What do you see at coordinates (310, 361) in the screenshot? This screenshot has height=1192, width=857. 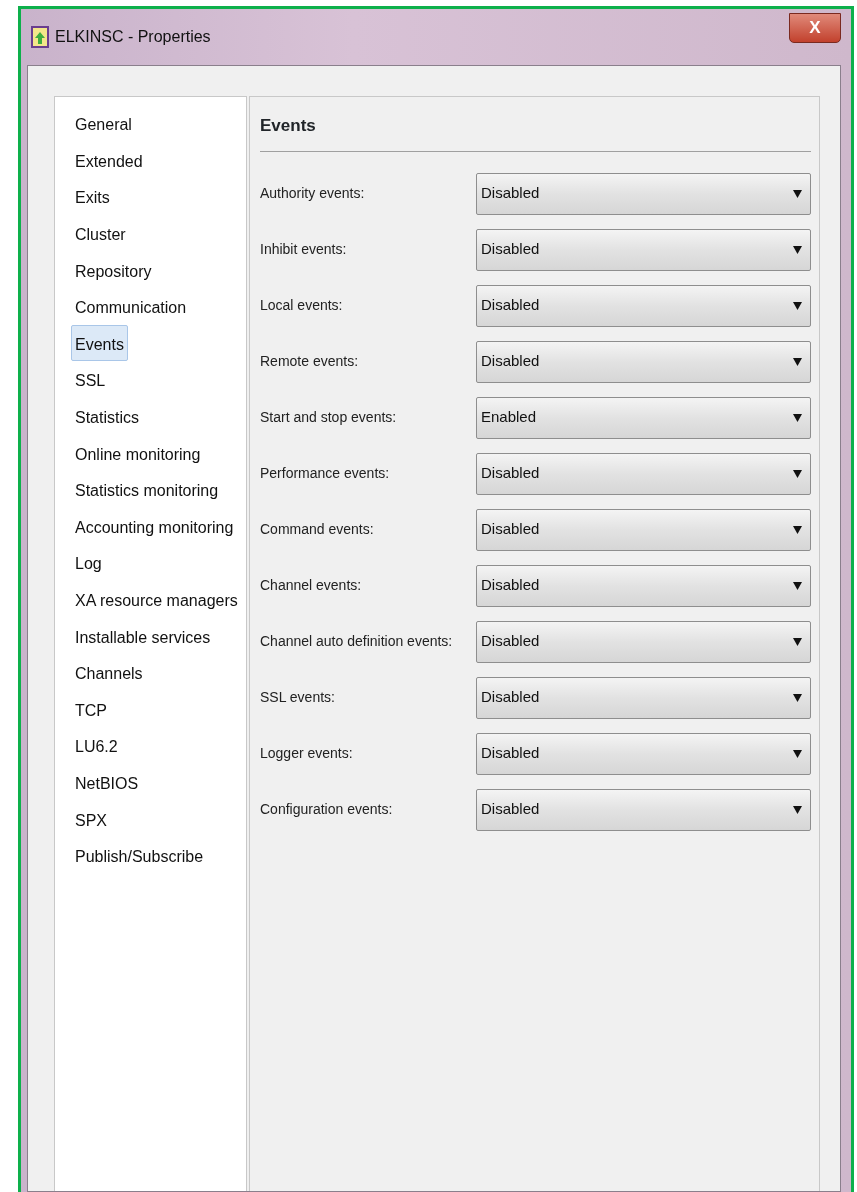 I see `field-label: Remote events:` at bounding box center [310, 361].